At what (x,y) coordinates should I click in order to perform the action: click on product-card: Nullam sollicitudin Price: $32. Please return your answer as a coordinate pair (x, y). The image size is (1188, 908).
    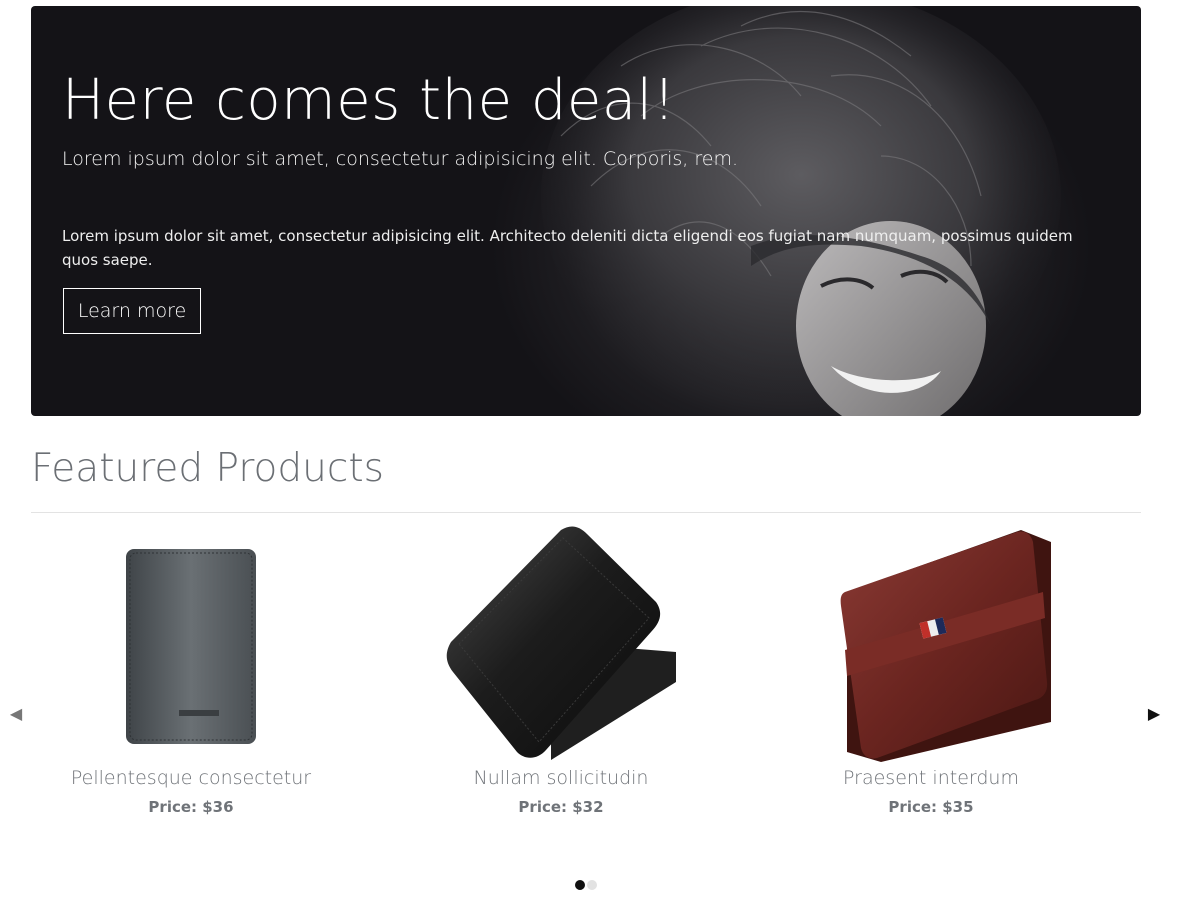
    Looking at the image, I should click on (561, 669).